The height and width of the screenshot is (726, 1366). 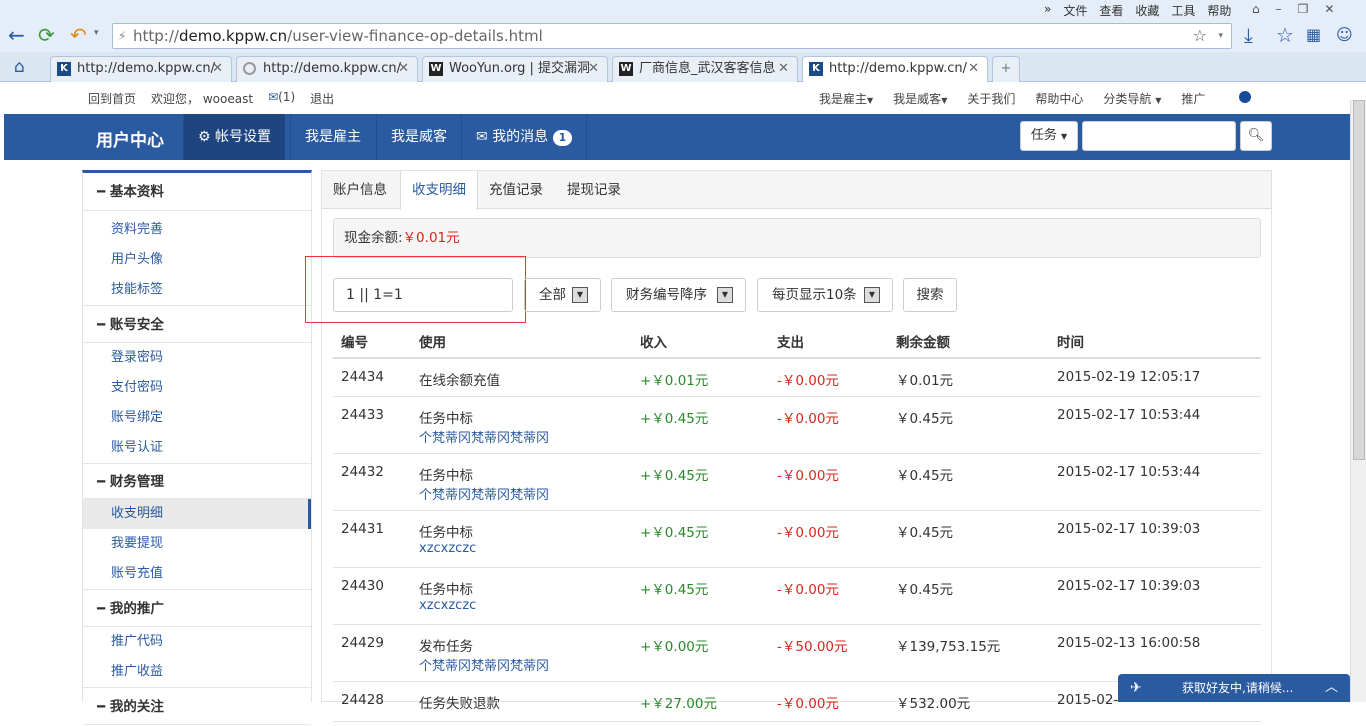 What do you see at coordinates (1047, 10) in the screenshot?
I see `more-icon: »` at bounding box center [1047, 10].